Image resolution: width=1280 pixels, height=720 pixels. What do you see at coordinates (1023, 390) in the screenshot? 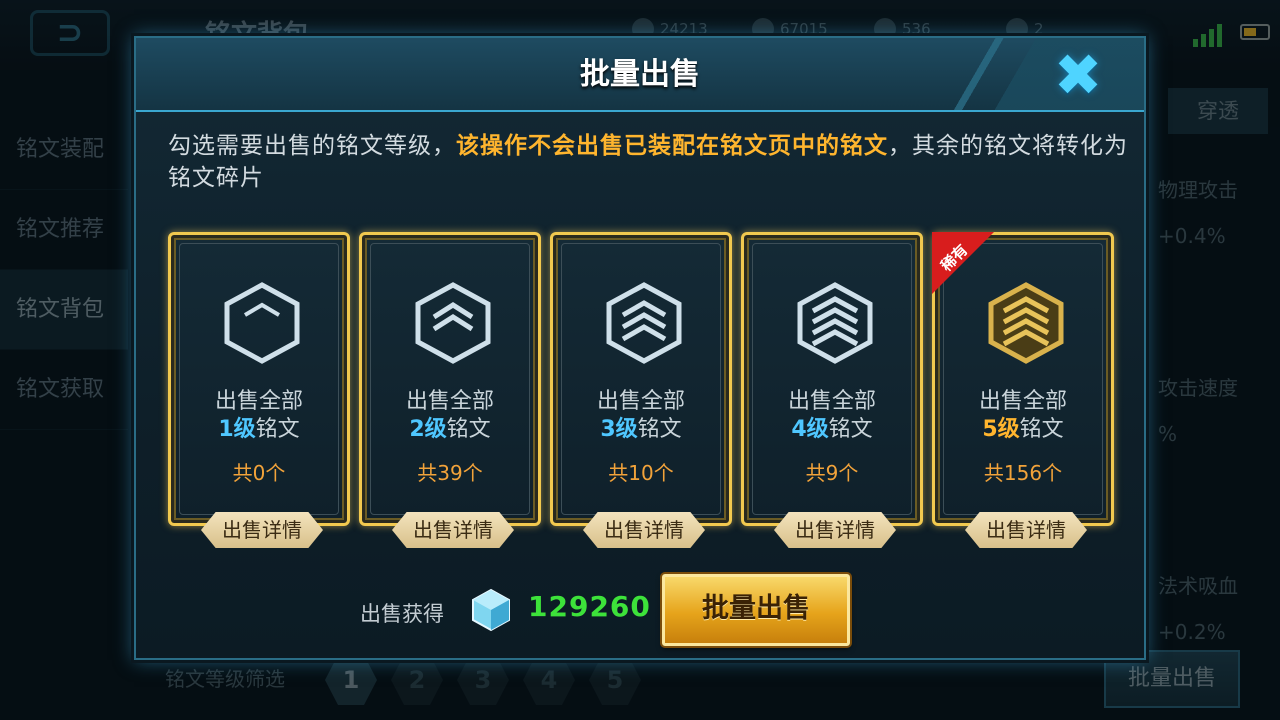
I see `sell-card-level-5: 稀有 出售全部 5级铭文 共156个 出售详情` at bounding box center [1023, 390].